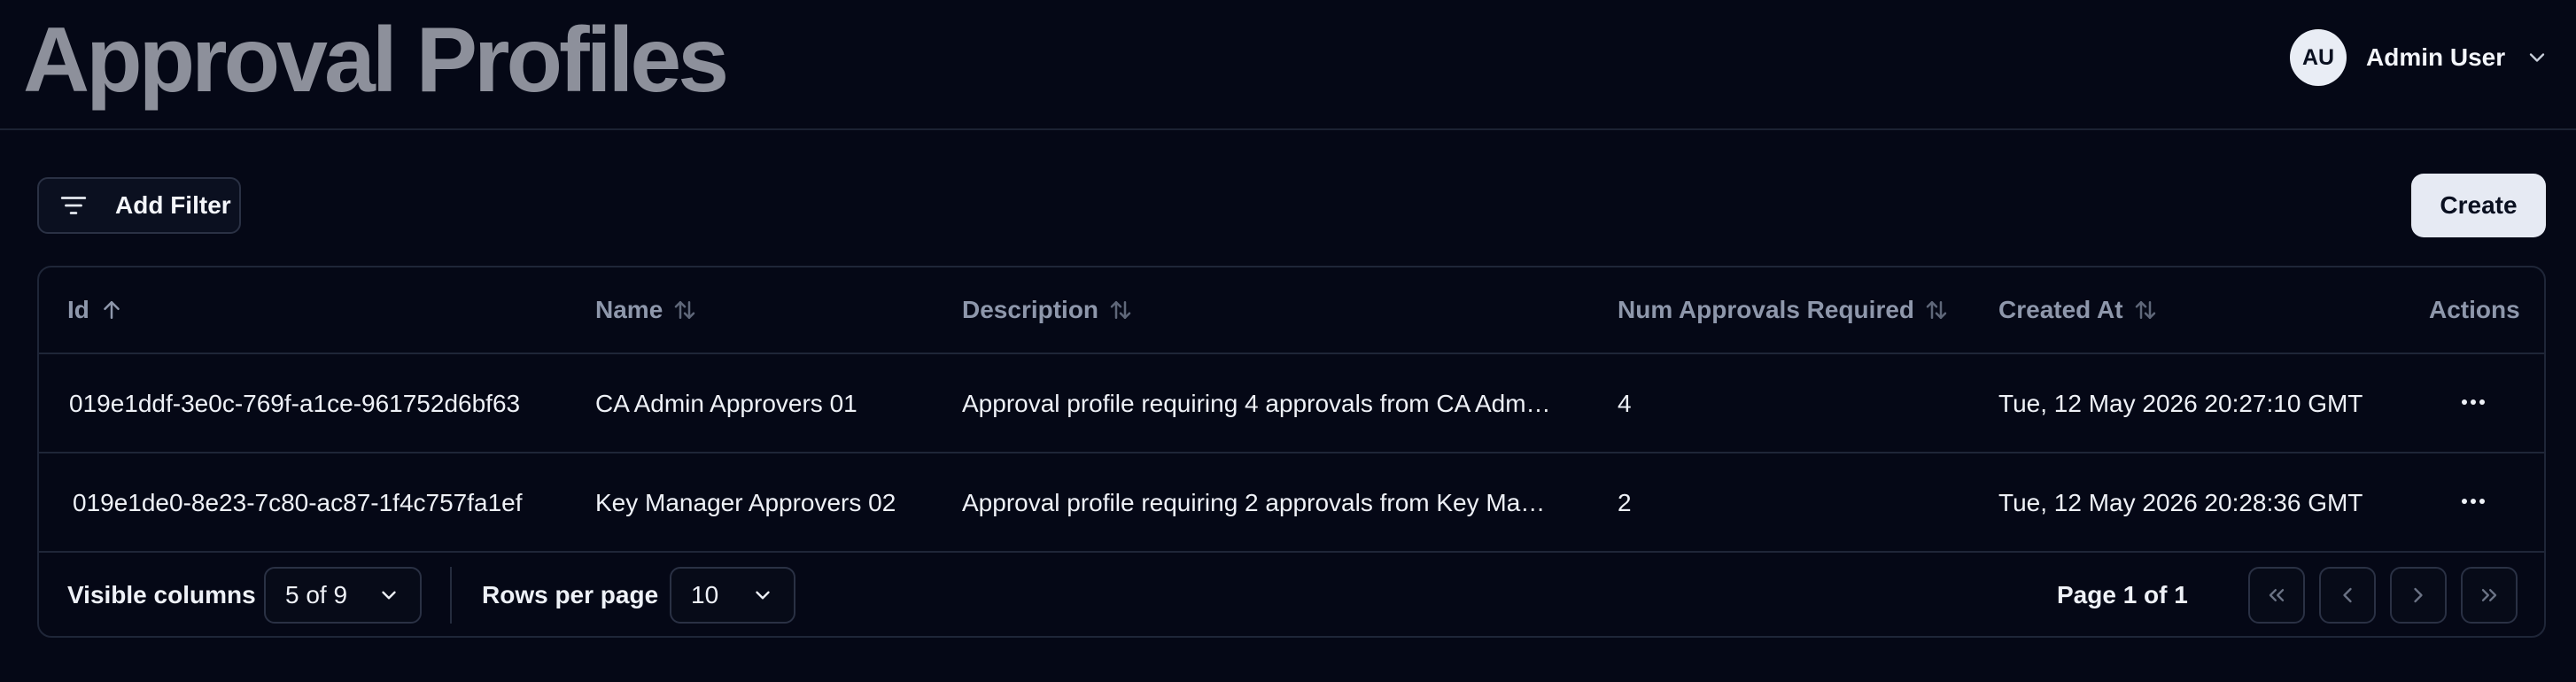 This screenshot has width=2576, height=682. I want to click on chevron-right-icon, so click(2418, 595).